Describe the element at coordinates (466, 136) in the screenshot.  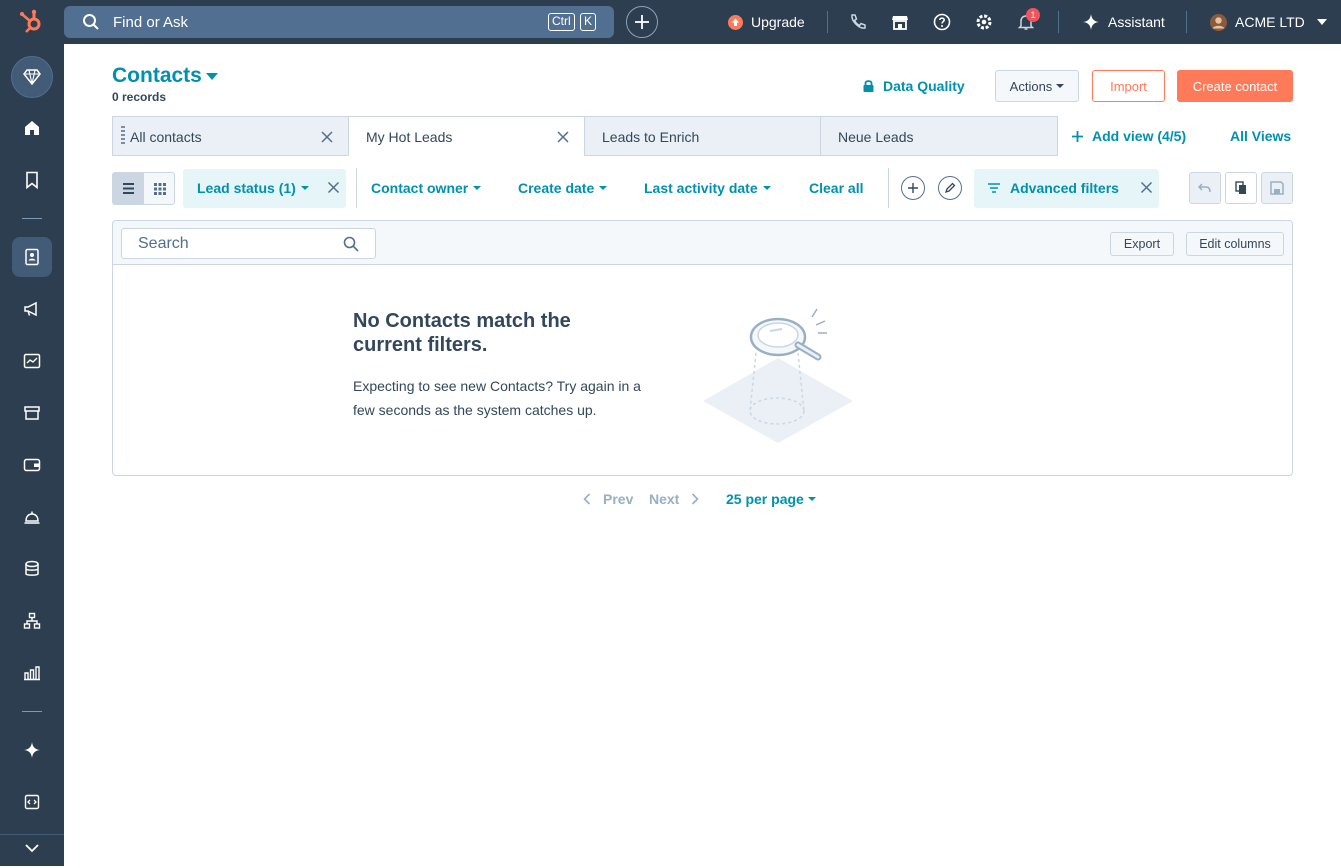
I see `tab-my-hot-leads: My Hot Leads` at that location.